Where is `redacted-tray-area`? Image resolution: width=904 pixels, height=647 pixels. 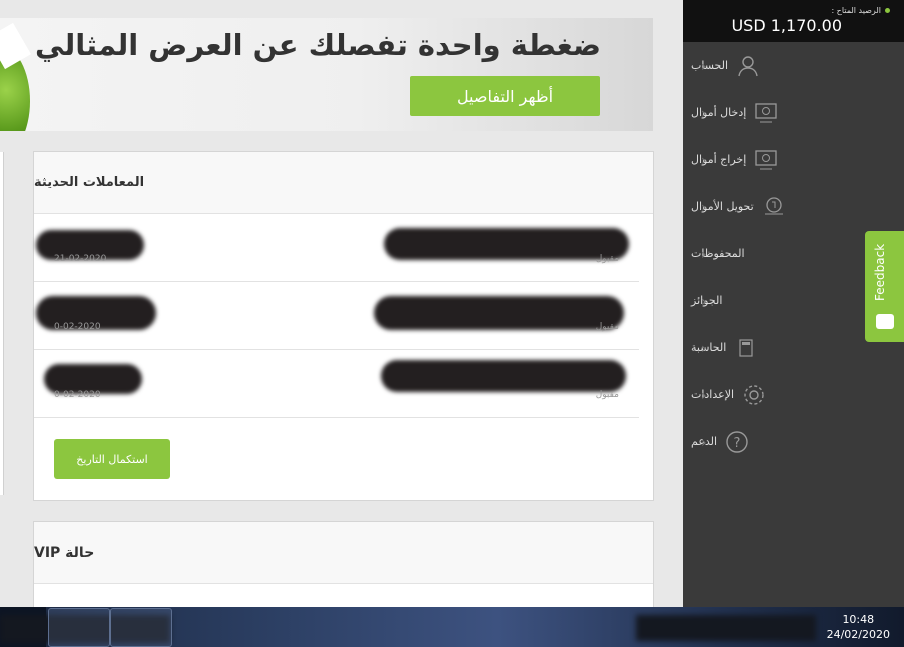 redacted-tray-area is located at coordinates (726, 628).